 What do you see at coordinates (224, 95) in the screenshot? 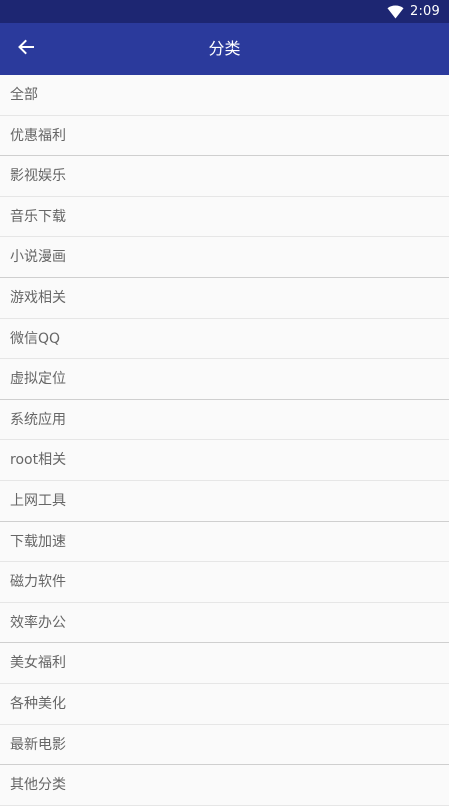
I see `category-item: 全部` at bounding box center [224, 95].